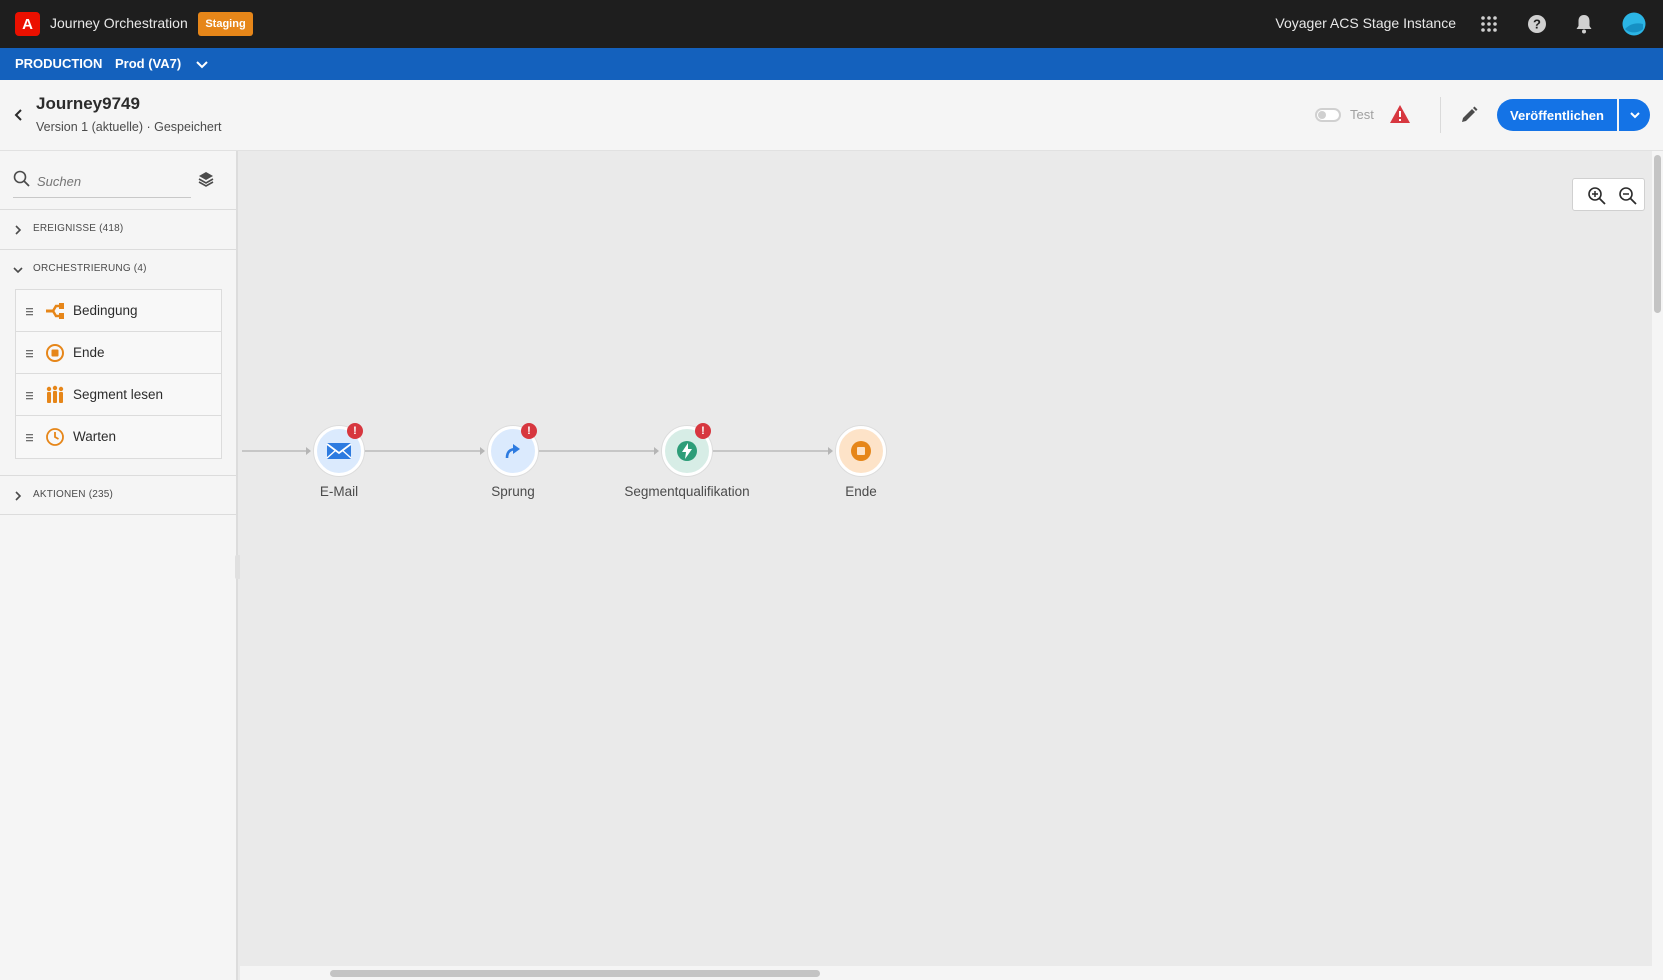 The image size is (1663, 980). Describe the element at coordinates (512, 451) in the screenshot. I see `jump-icon` at that location.